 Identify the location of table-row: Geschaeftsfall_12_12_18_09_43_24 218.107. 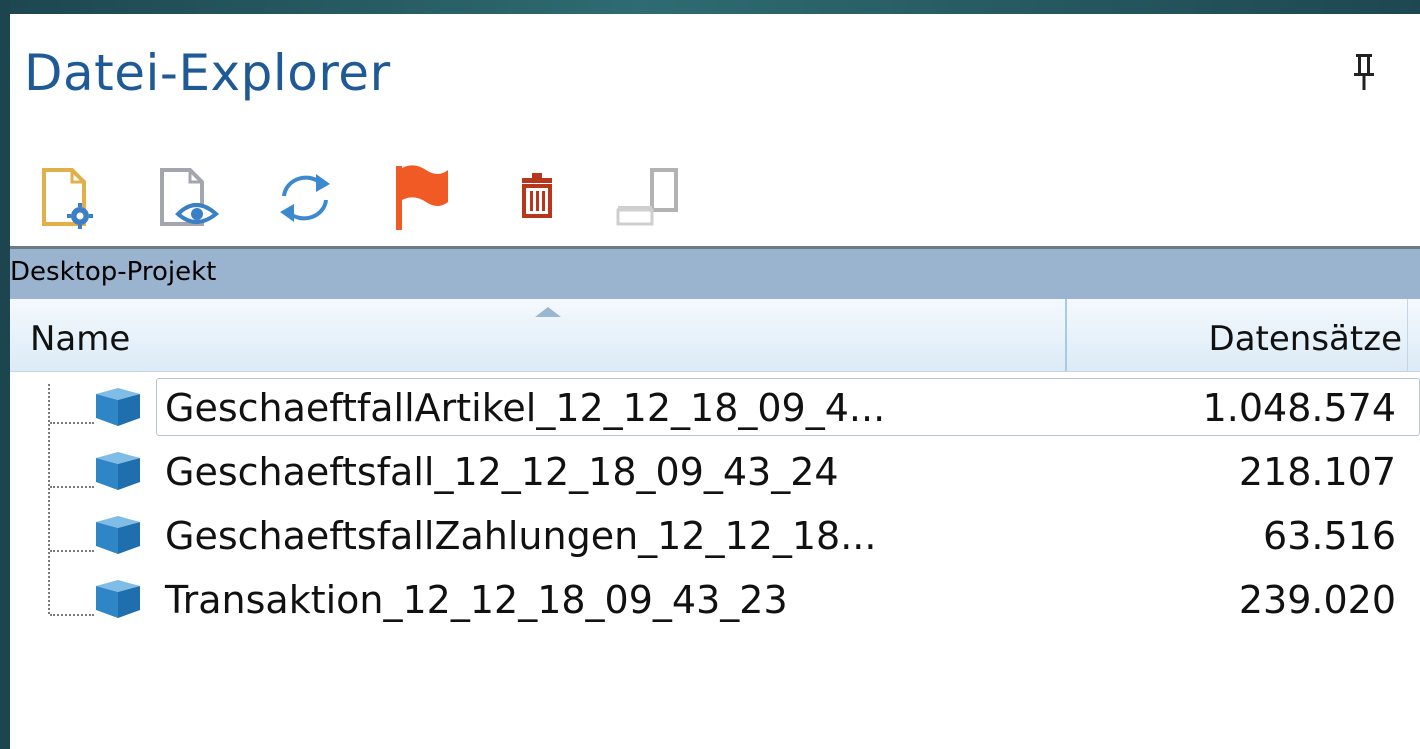
(715, 470).